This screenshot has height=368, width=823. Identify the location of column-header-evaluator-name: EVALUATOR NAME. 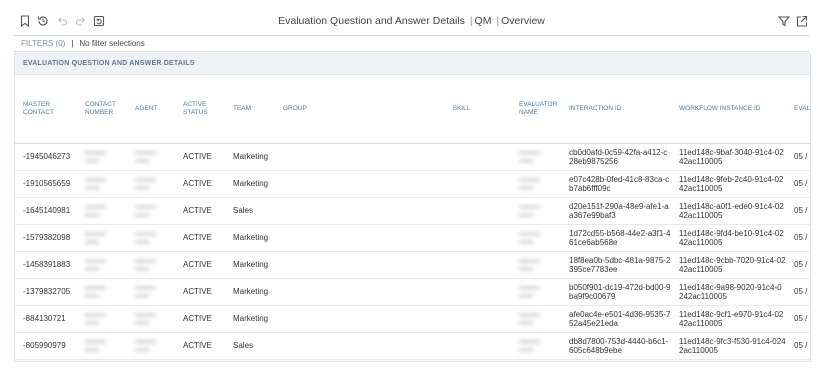
(536, 109).